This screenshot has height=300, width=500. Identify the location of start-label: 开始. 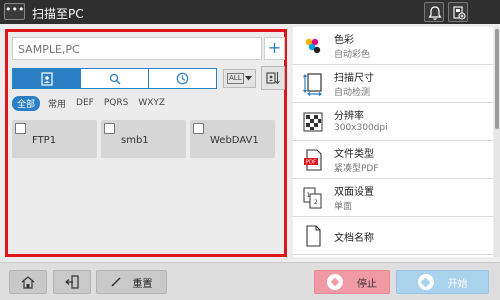
(457, 284).